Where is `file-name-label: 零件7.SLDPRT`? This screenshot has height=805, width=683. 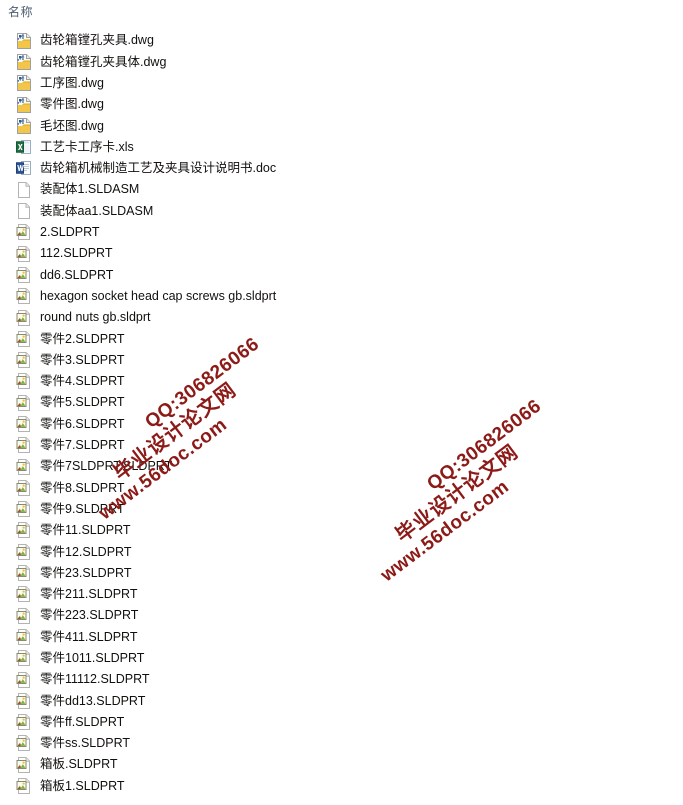 file-name-label: 零件7.SLDPRT is located at coordinates (82, 445).